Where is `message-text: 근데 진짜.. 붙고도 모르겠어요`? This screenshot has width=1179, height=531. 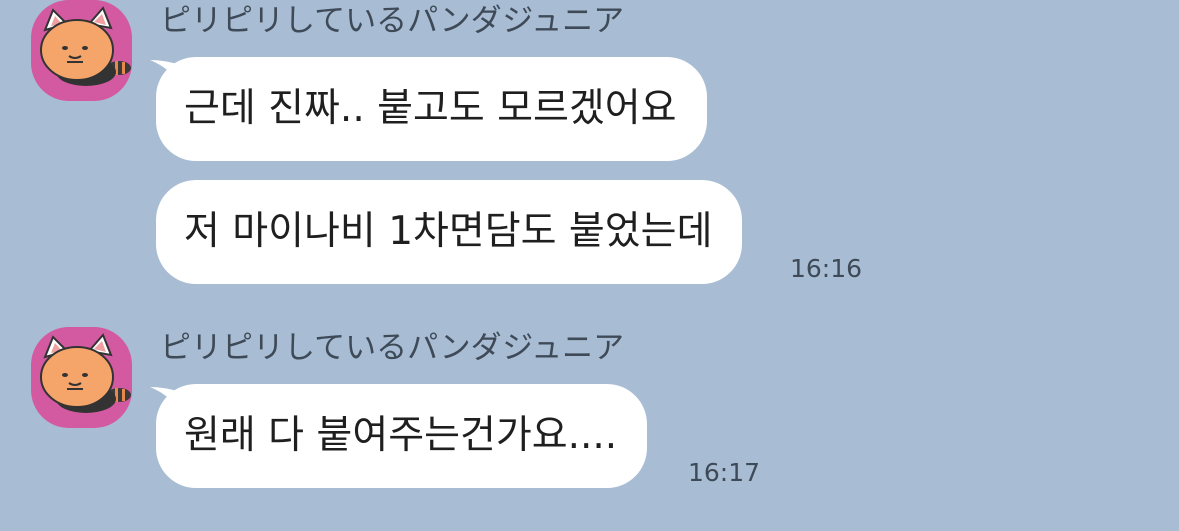 message-text: 근데 진짜.. 붙고도 모르겠어요 is located at coordinates (430, 108).